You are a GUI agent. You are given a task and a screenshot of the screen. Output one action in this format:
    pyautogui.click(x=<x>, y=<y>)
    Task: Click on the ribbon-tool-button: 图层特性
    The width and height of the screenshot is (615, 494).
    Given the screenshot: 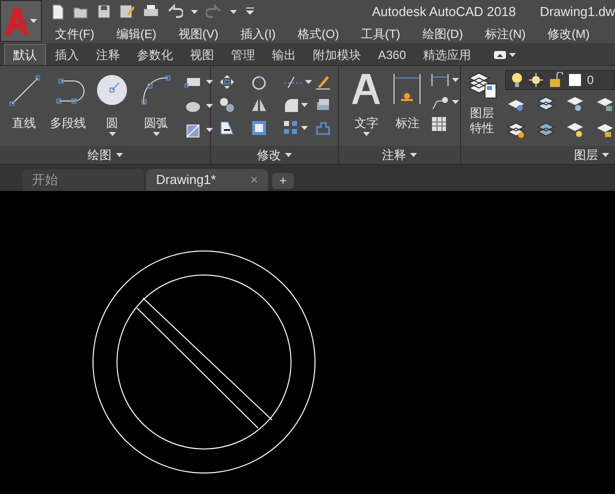 What is the action you would take?
    pyautogui.click(x=482, y=103)
    